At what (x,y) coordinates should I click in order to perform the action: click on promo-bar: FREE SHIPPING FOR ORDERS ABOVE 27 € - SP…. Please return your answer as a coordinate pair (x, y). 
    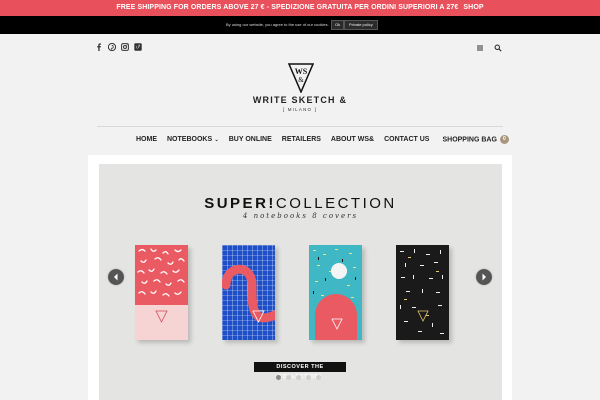
    Looking at the image, I should click on (300, 8).